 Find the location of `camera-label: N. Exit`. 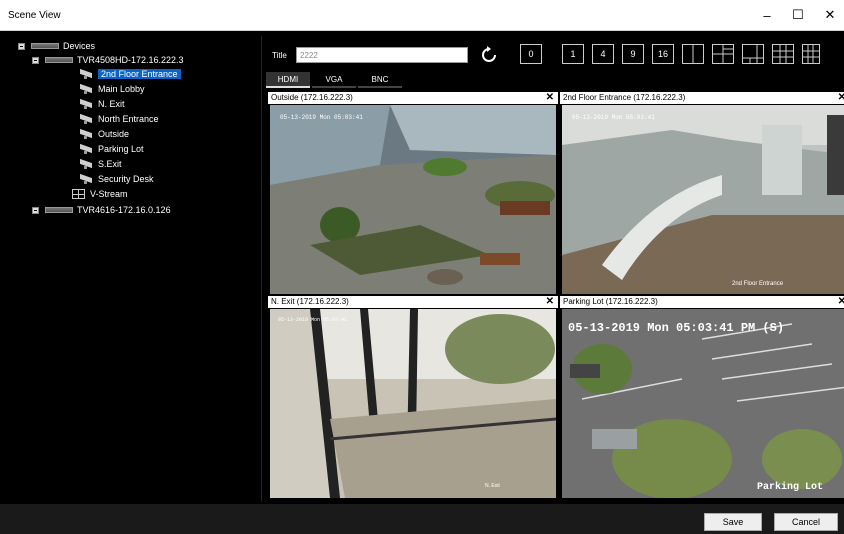

camera-label: N. Exit is located at coordinates (111, 104).